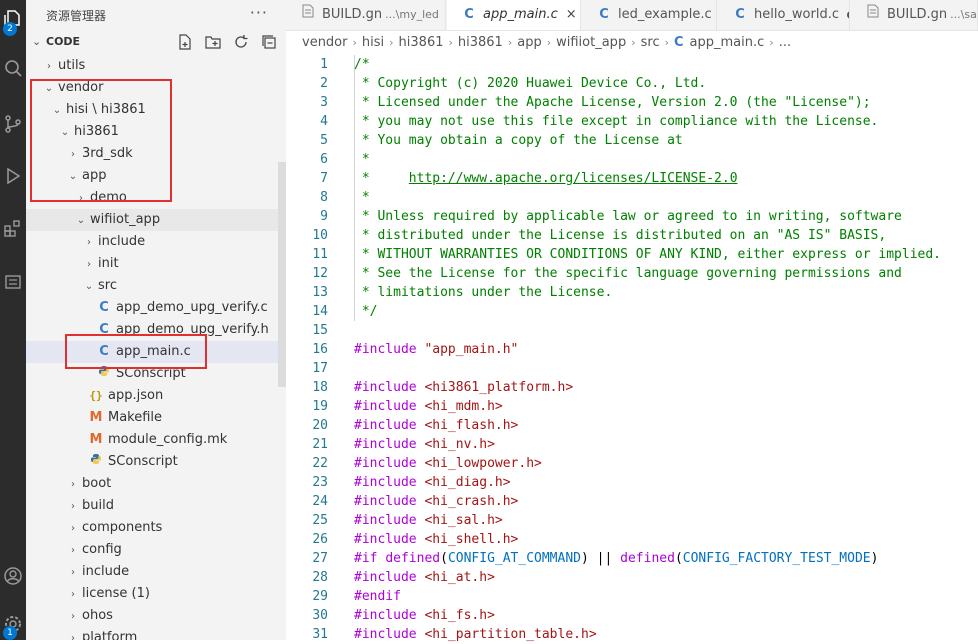 The height and width of the screenshot is (644, 978). Describe the element at coordinates (259, 12) in the screenshot. I see `more-actions-icon: ···` at that location.